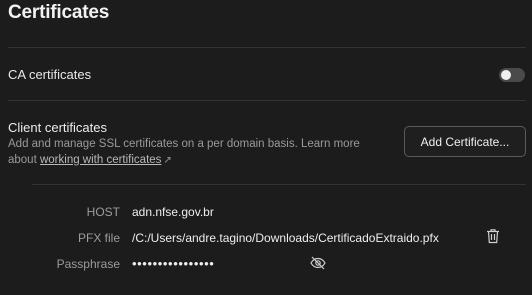  I want to click on passphrase-value: ••••••••••••••••, so click(173, 263).